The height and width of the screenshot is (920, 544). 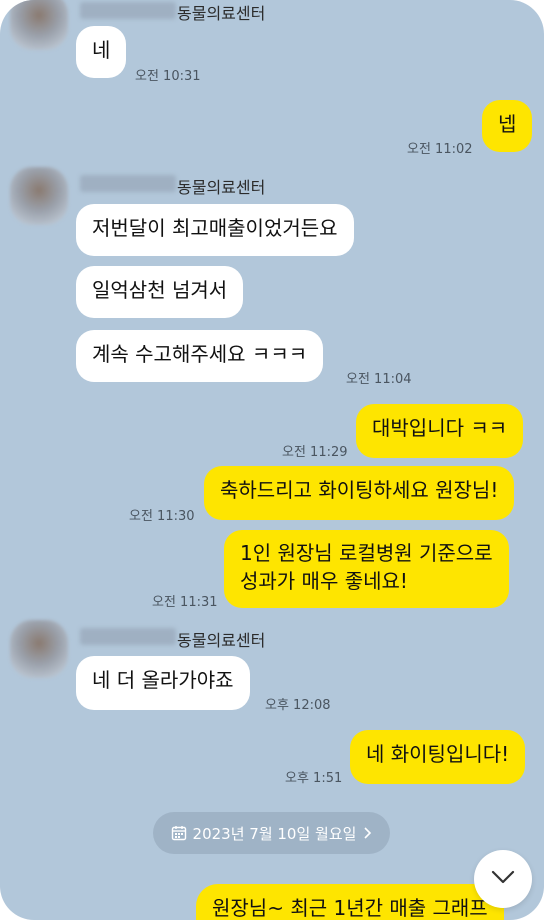 What do you see at coordinates (185, 602) in the screenshot?
I see `message-time: 오전 11:31` at bounding box center [185, 602].